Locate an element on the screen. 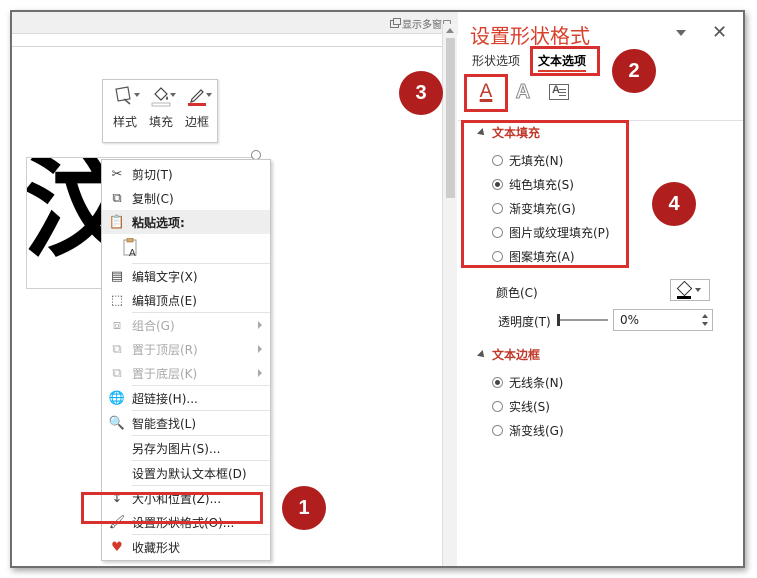 The width and height of the screenshot is (757, 578). send-back-icon: ⧉ is located at coordinates (117, 373).